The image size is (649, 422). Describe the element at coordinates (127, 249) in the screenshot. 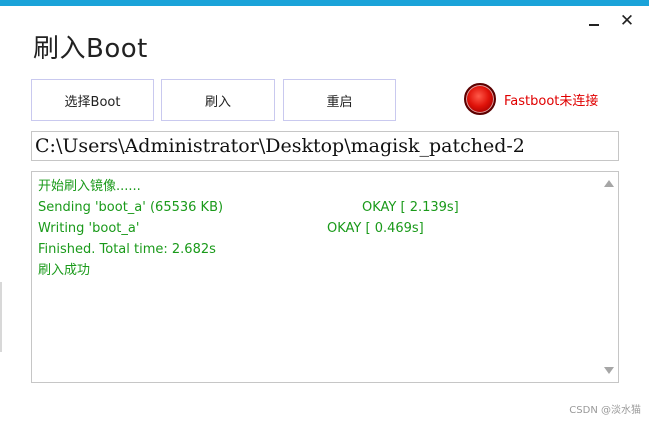

I see `log-line-text: Finished. Total time: 2.682s` at that location.